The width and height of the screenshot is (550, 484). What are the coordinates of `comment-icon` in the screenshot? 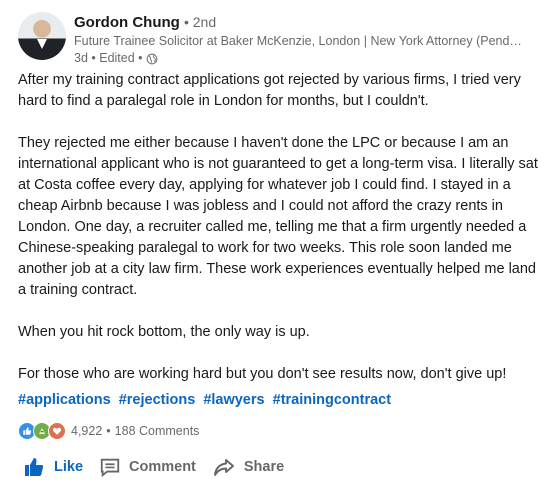 It's located at (110, 468).